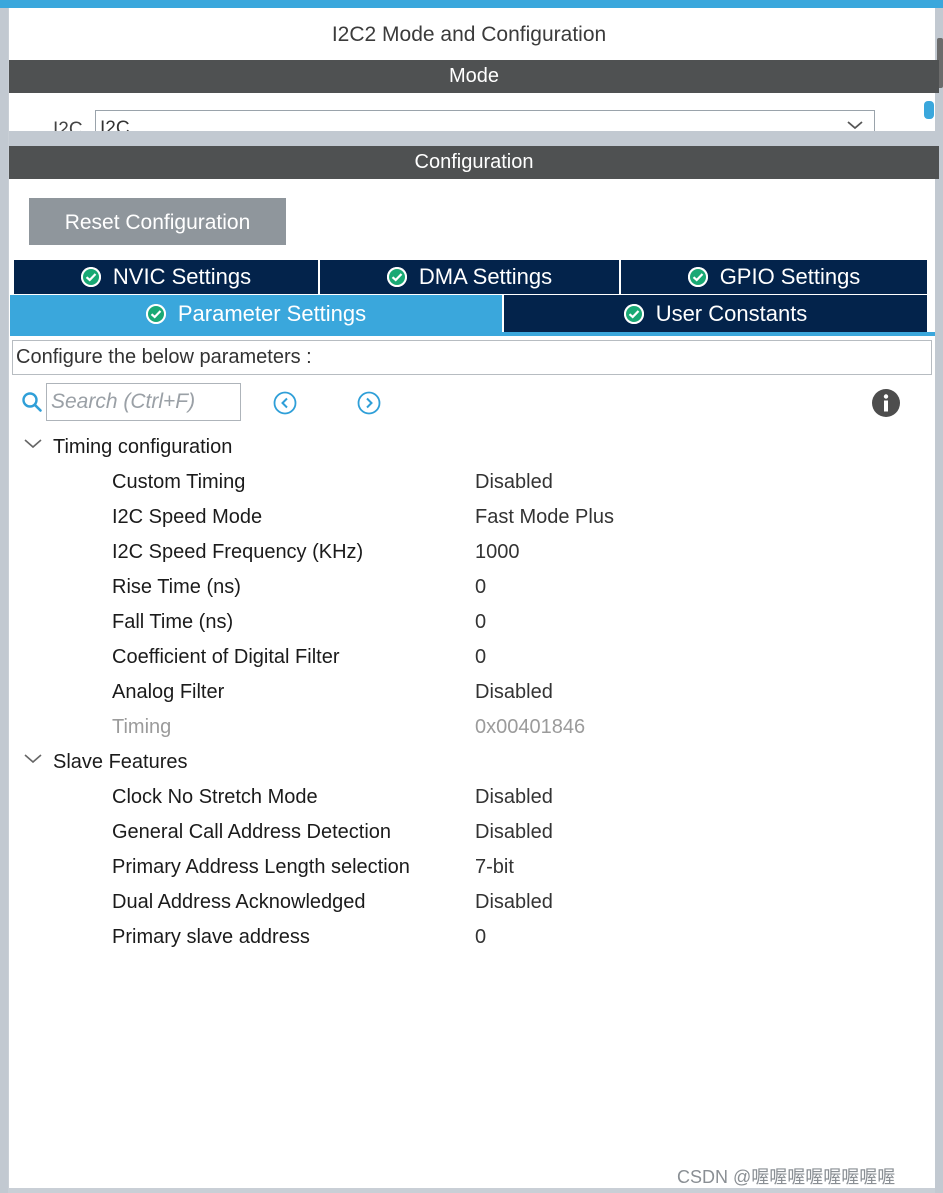 This screenshot has width=943, height=1193. I want to click on window-title: I2C2 Mode and Configuration, so click(469, 34).